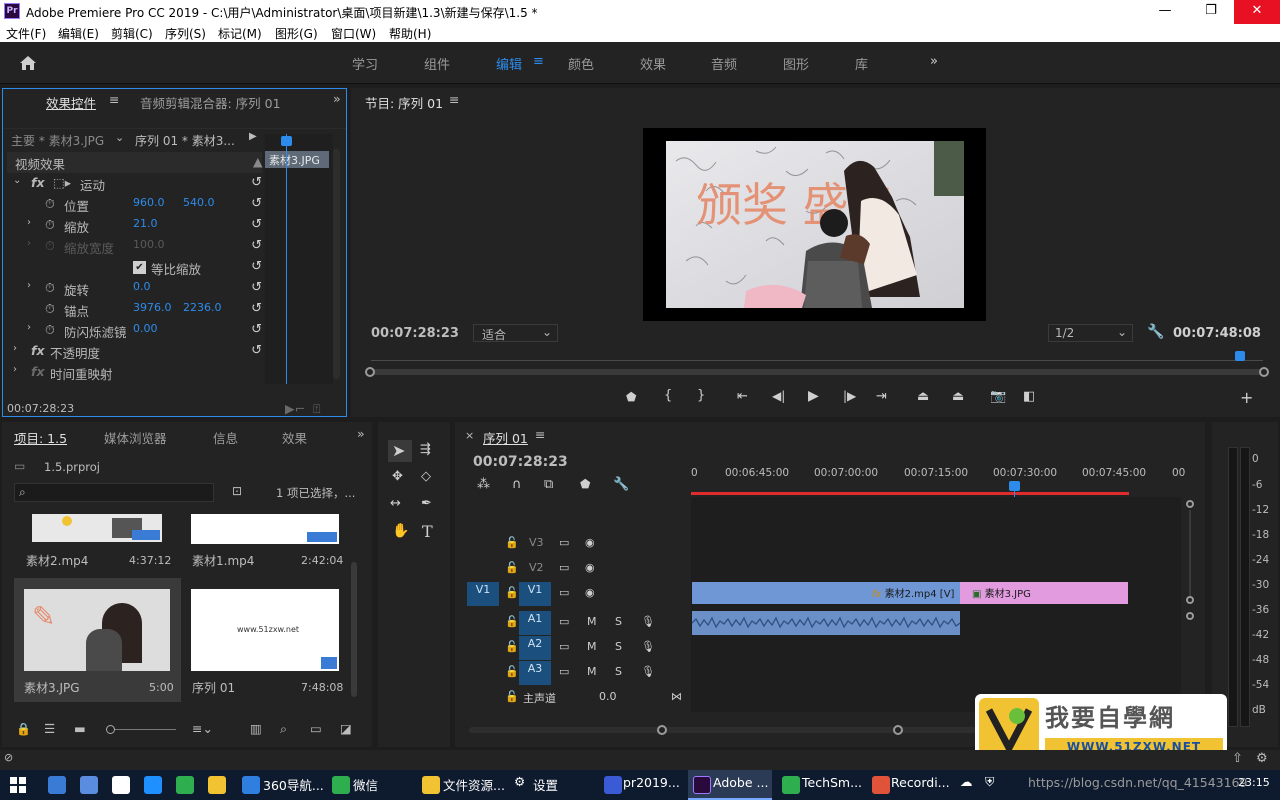  Describe the element at coordinates (483, 594) in the screenshot. I see `source-patch: V1` at that location.